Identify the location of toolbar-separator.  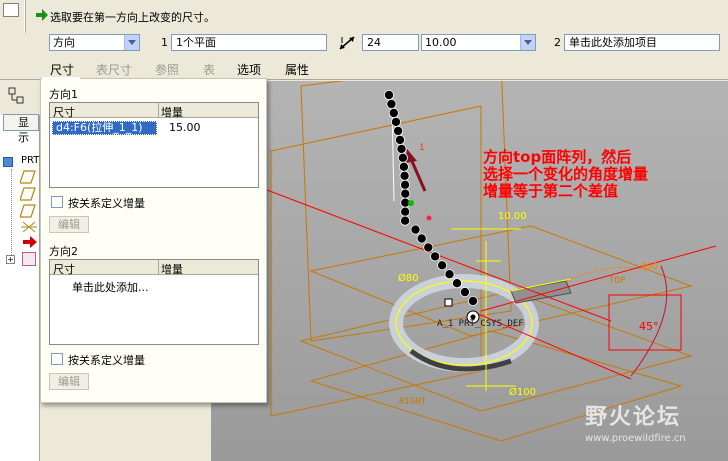
(25, 16).